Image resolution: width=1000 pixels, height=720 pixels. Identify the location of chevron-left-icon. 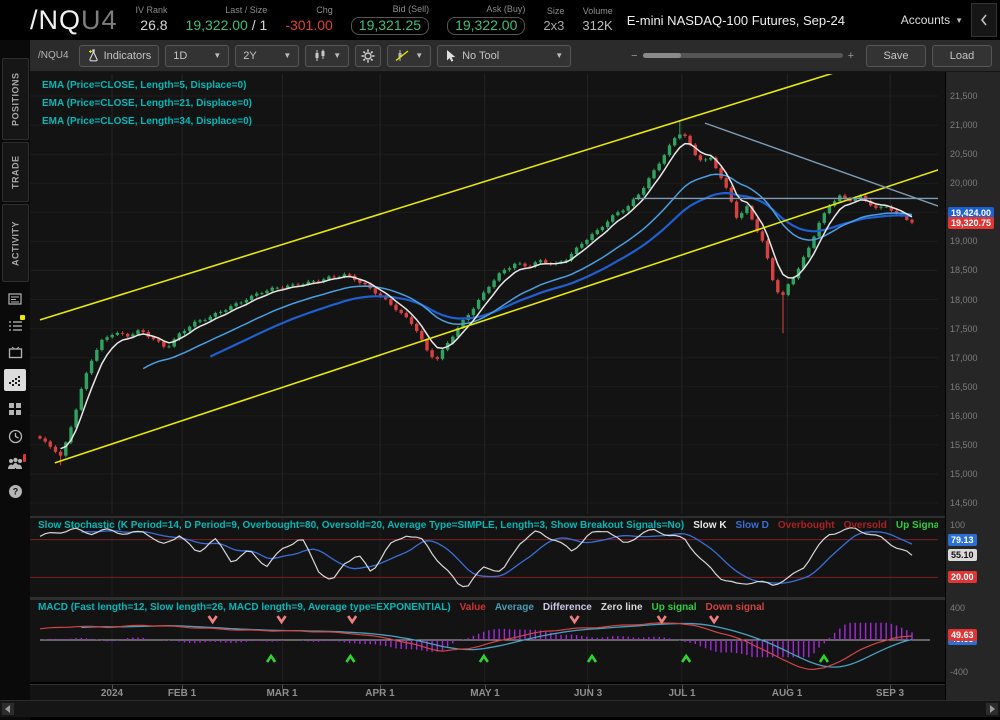
(983, 20).